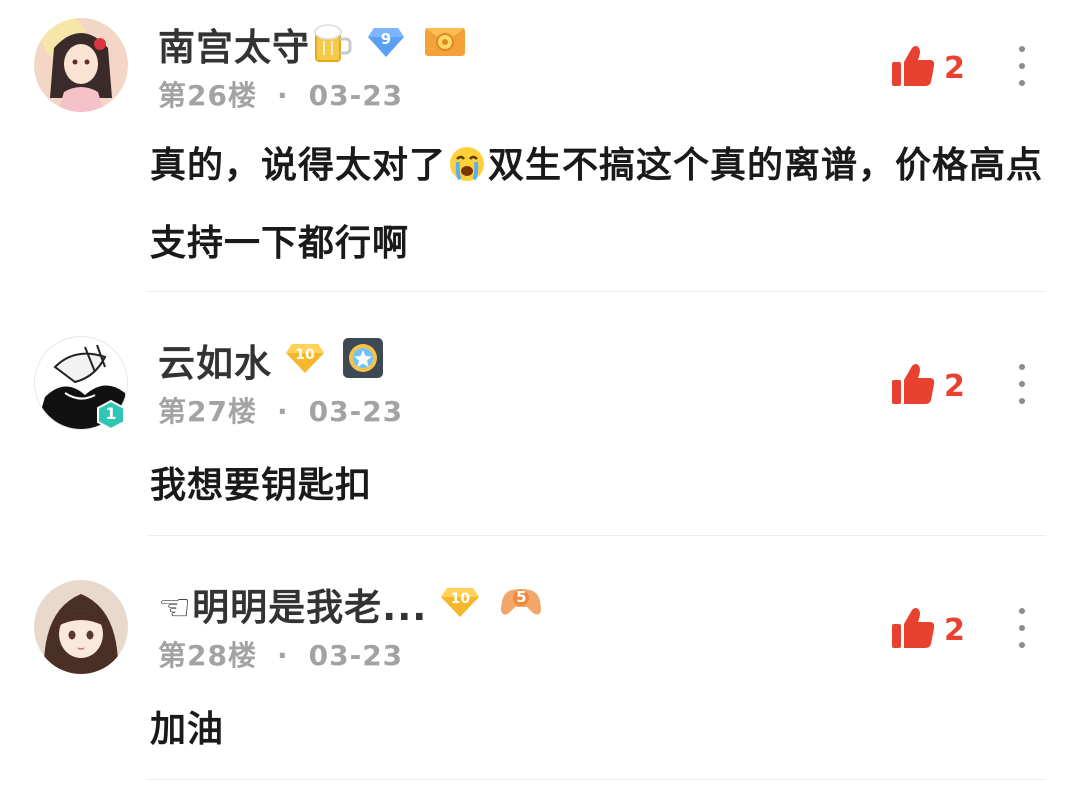  Describe the element at coordinates (521, 597) in the screenshot. I see `gamepad-level-number: 5` at that location.